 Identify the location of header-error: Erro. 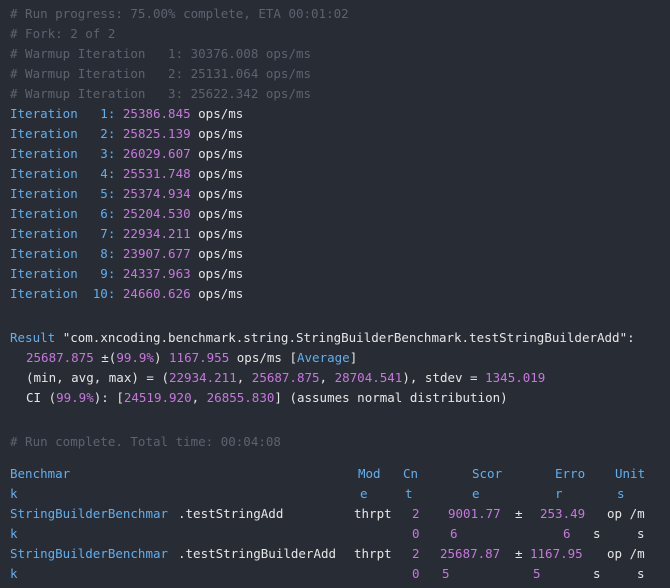
(570, 473).